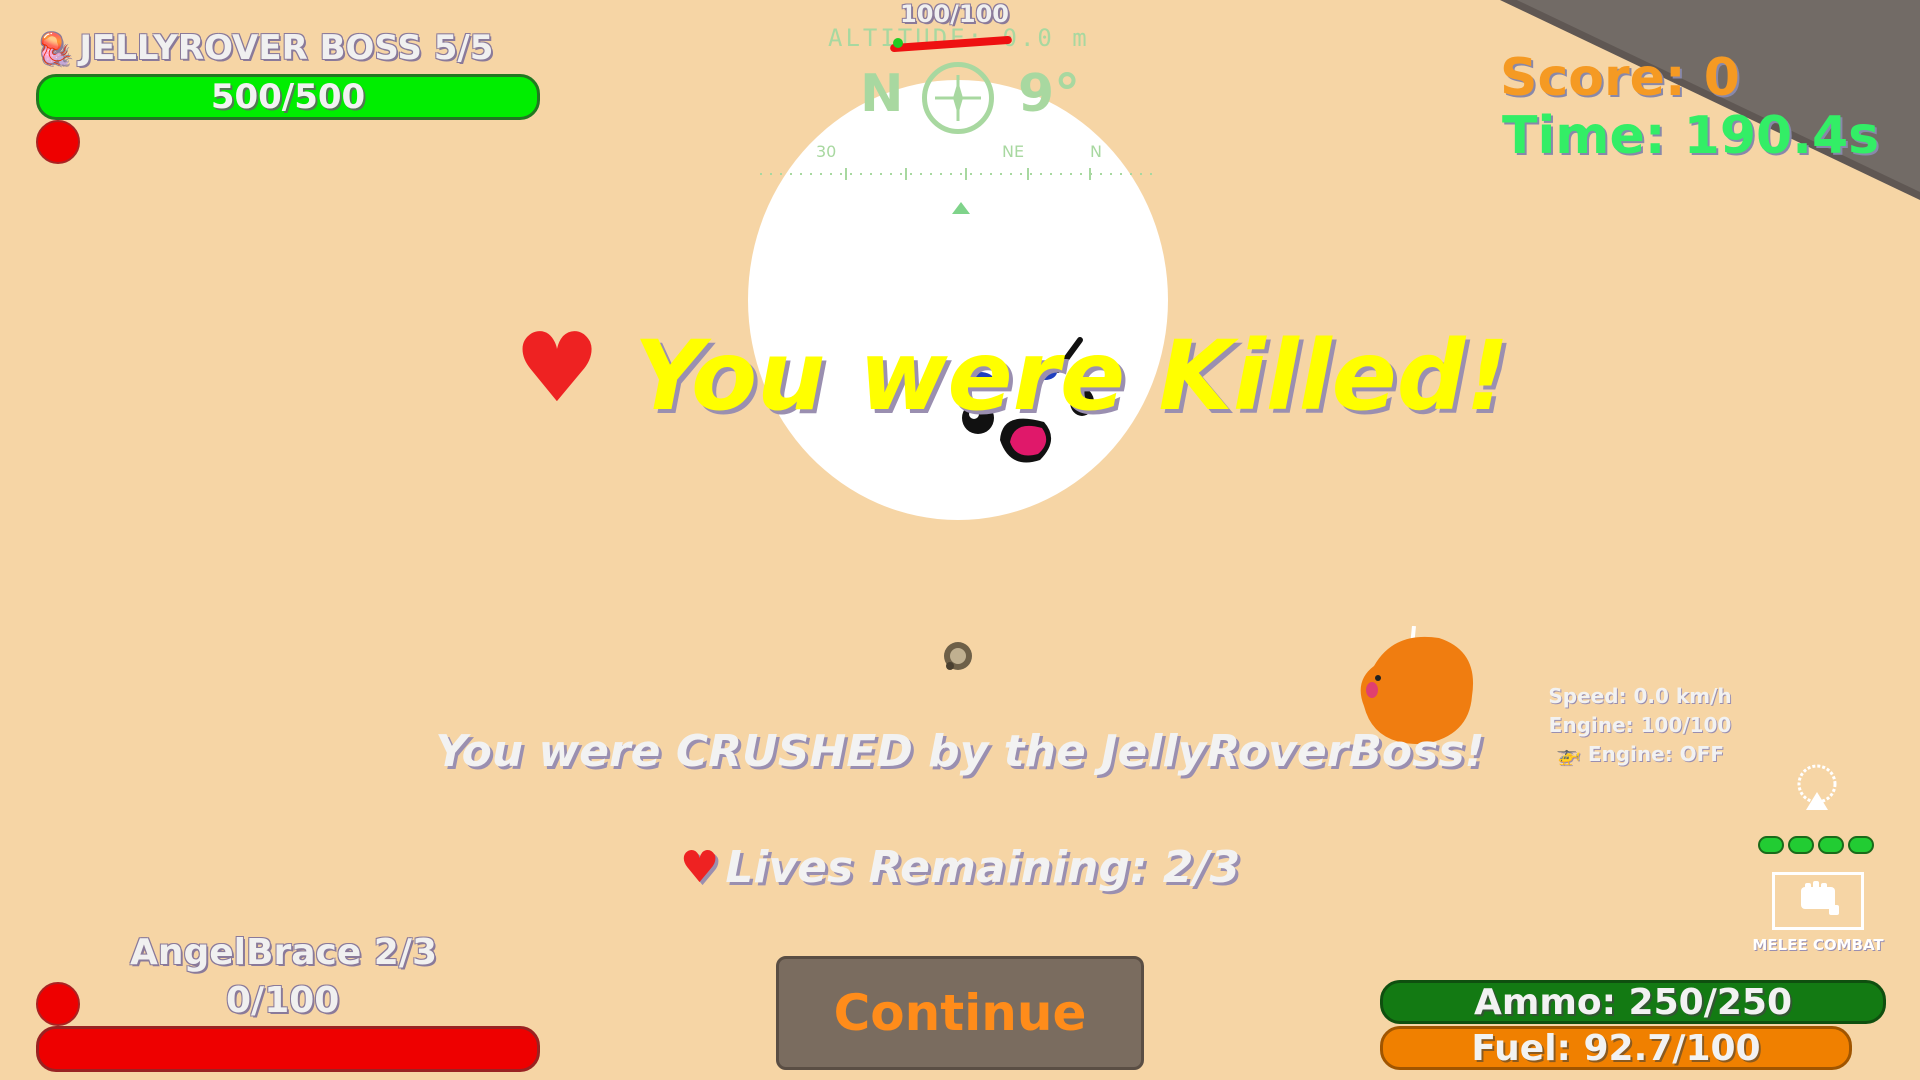 The width and height of the screenshot is (1920, 1080). Describe the element at coordinates (960, 160) in the screenshot. I see `compass-tape: 30 NE N` at that location.